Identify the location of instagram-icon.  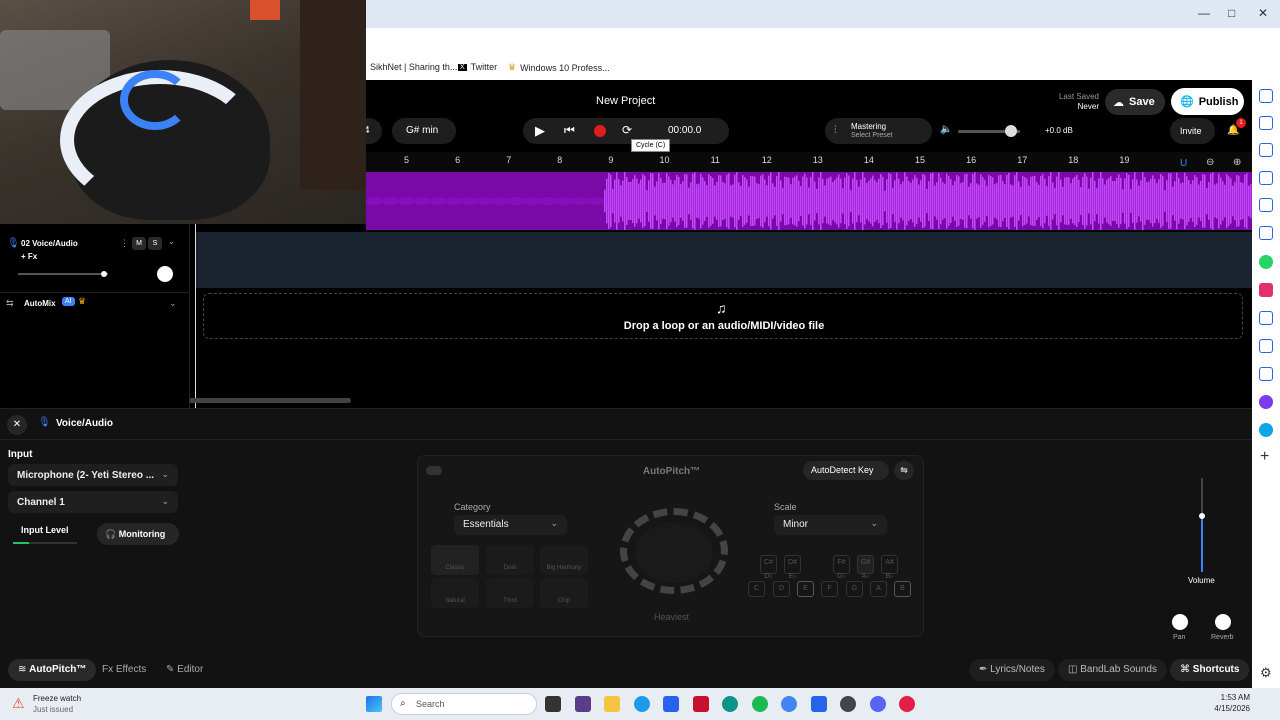
(1266, 290).